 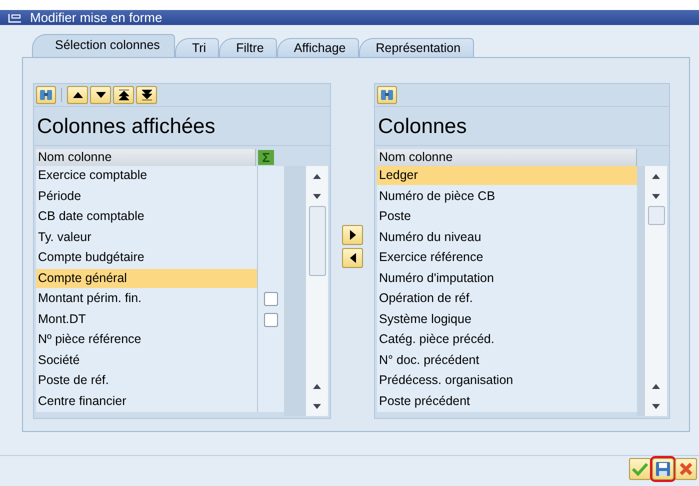 I want to click on save-button, so click(x=663, y=469).